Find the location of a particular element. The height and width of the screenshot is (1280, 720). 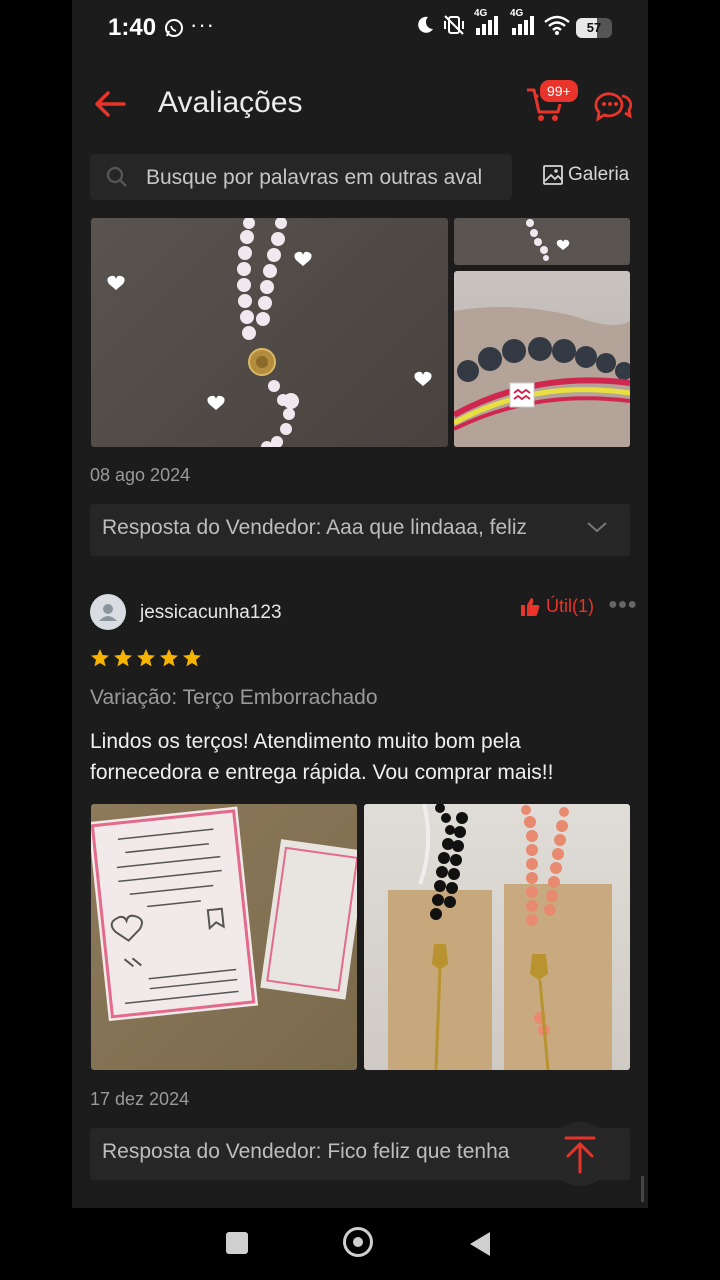

battery-level: 57 is located at coordinates (594, 27).